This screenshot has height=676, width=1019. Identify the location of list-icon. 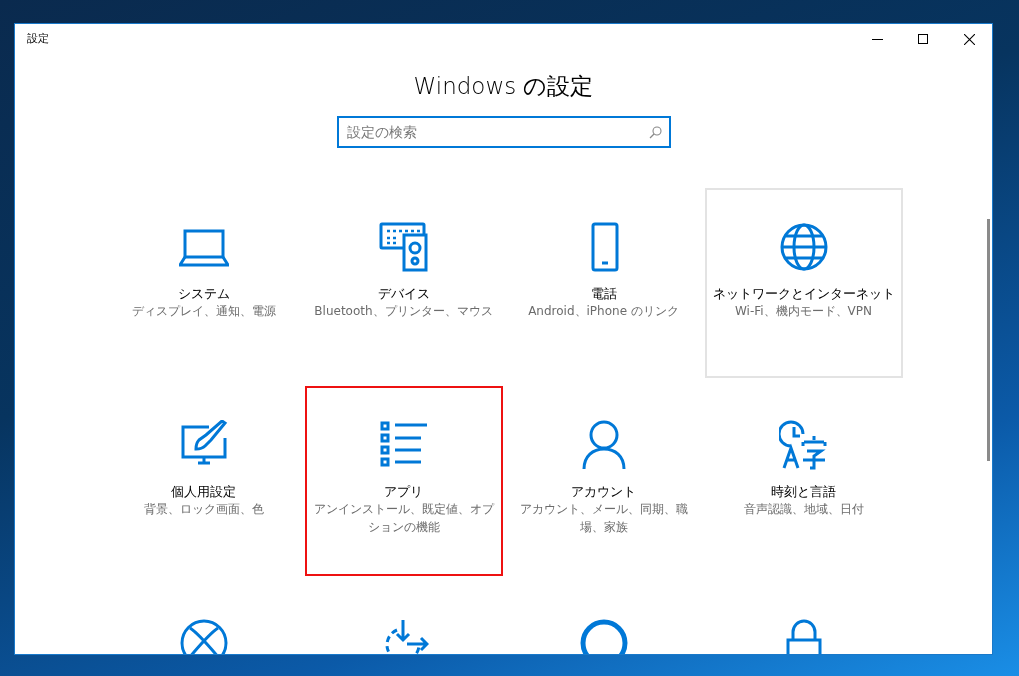
(403, 444).